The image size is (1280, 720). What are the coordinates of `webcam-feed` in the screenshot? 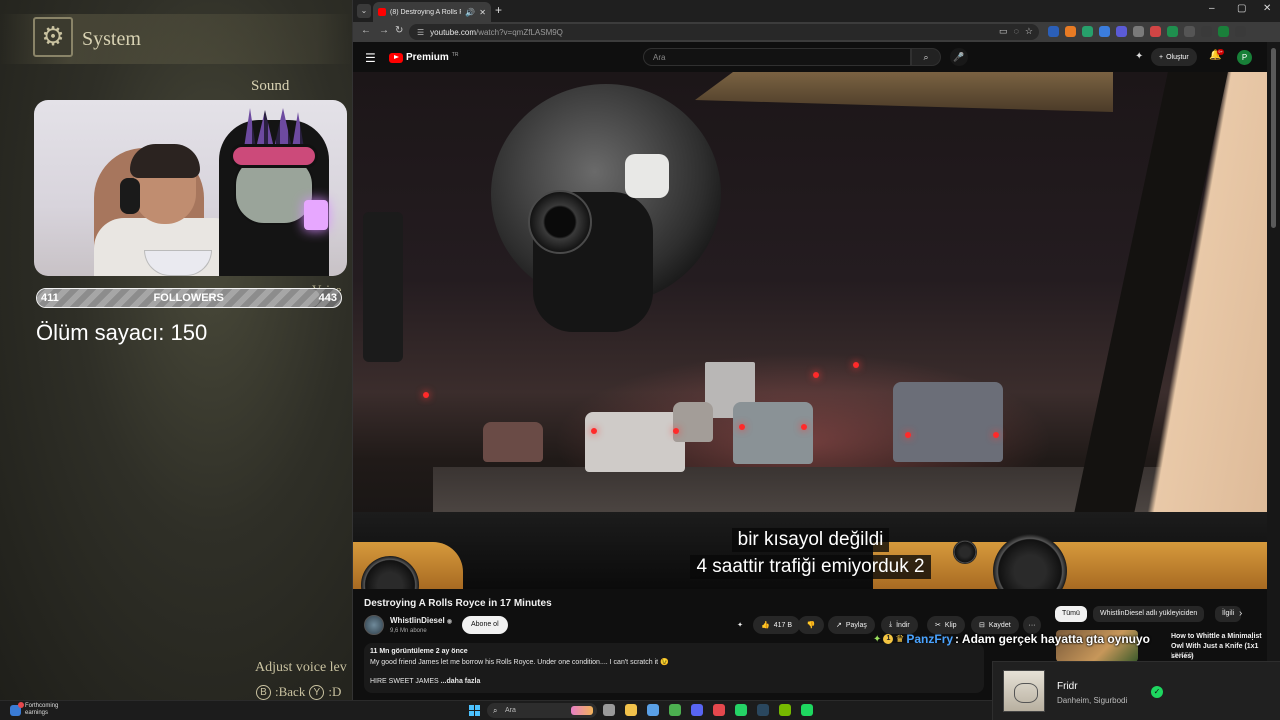 It's located at (190, 188).